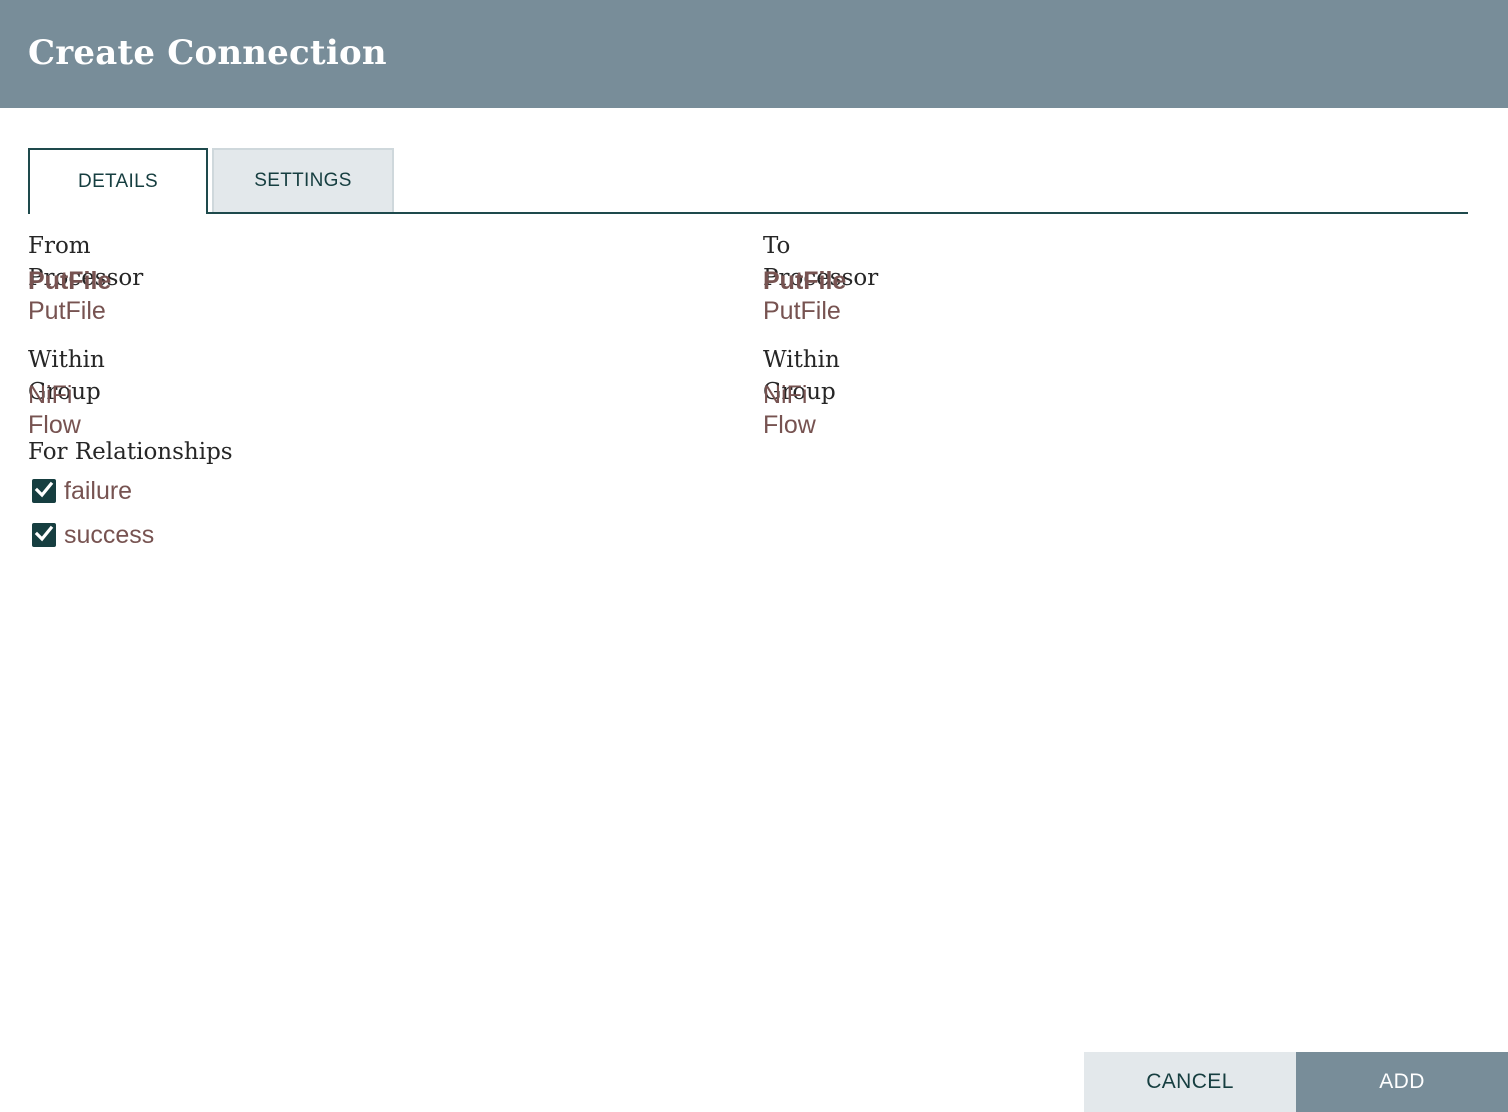  I want to click on dialog-title: Create Connection, so click(207, 53).